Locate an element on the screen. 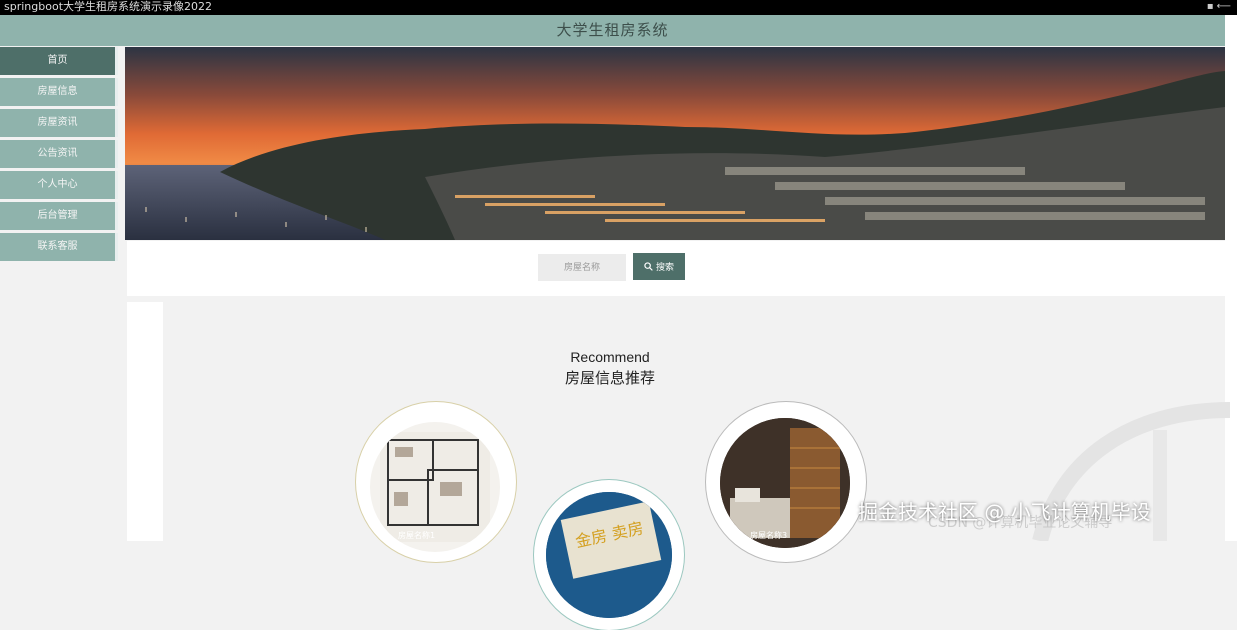 This screenshot has width=1237, height=630. sidebar-item-admin: 后台管理 is located at coordinates (59, 216).